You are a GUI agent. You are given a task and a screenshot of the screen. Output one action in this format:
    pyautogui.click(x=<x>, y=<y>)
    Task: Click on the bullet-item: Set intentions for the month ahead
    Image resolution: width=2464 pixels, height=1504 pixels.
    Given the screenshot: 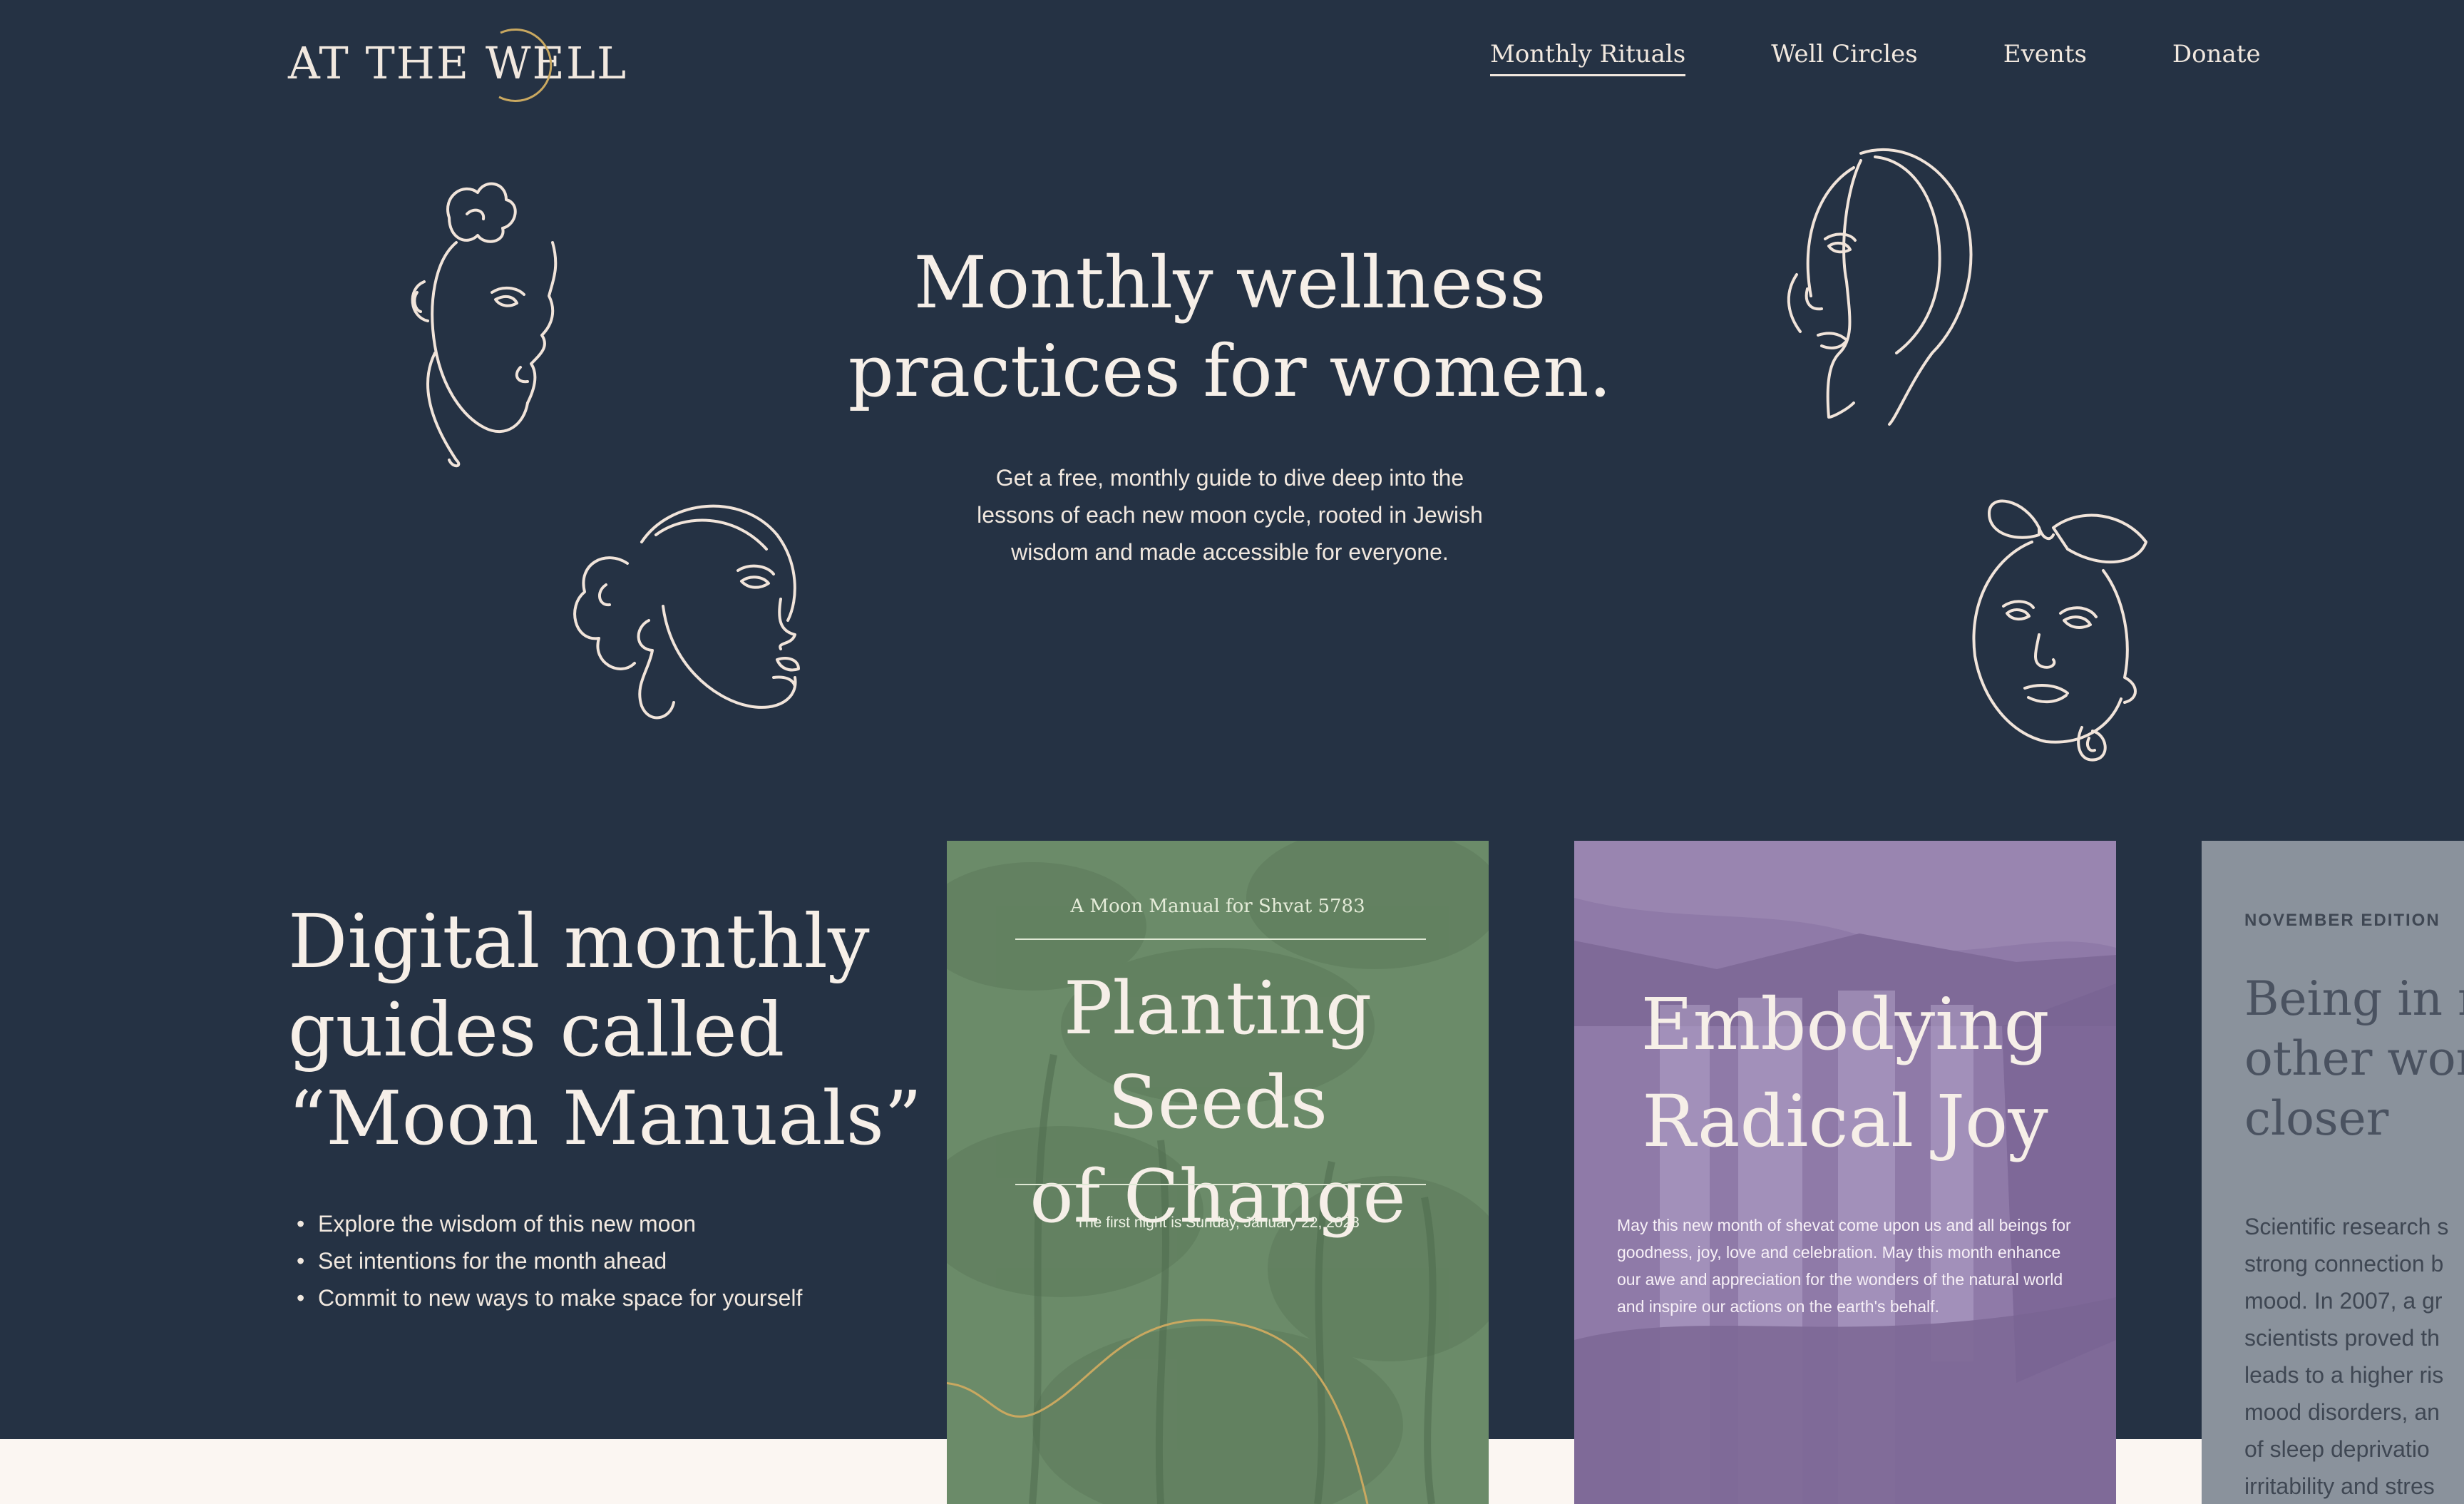 What is the action you would take?
    pyautogui.click(x=545, y=1261)
    